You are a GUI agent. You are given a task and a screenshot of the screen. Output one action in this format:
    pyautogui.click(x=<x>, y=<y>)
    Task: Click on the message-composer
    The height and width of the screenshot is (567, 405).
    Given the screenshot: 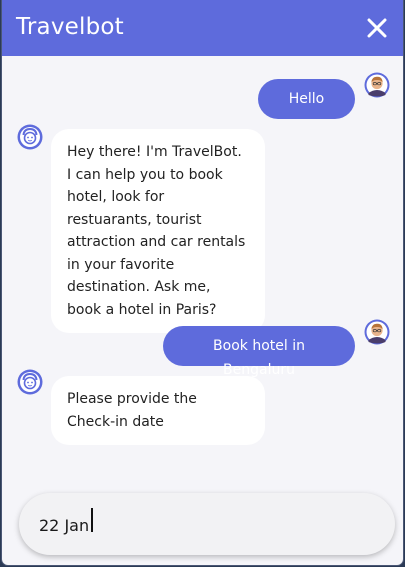 What is the action you would take?
    pyautogui.click(x=207, y=524)
    